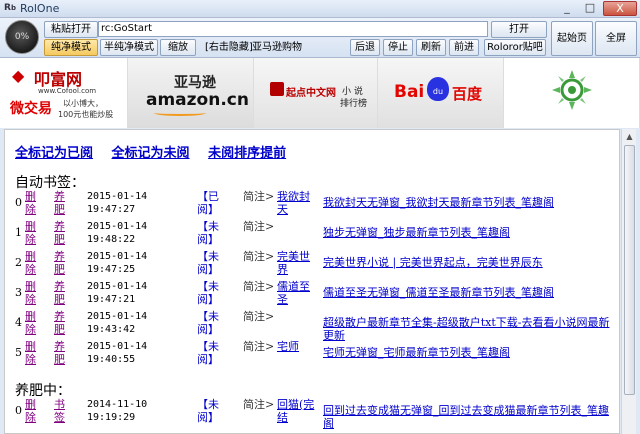 This screenshot has height=434, width=640. What do you see at coordinates (18, 322) in the screenshot?
I see `row-index: 4` at bounding box center [18, 322].